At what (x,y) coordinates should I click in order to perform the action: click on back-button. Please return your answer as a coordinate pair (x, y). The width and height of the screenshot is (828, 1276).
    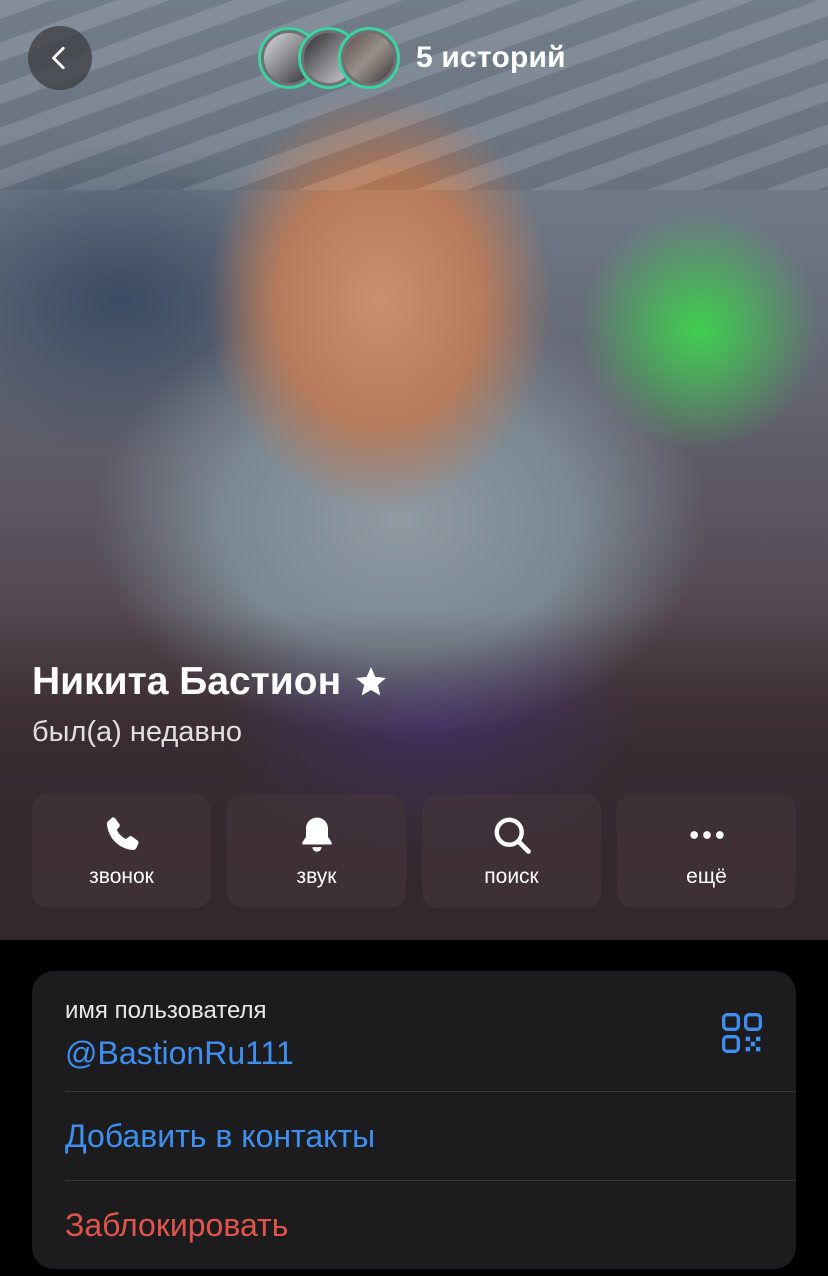
    Looking at the image, I should click on (60, 58).